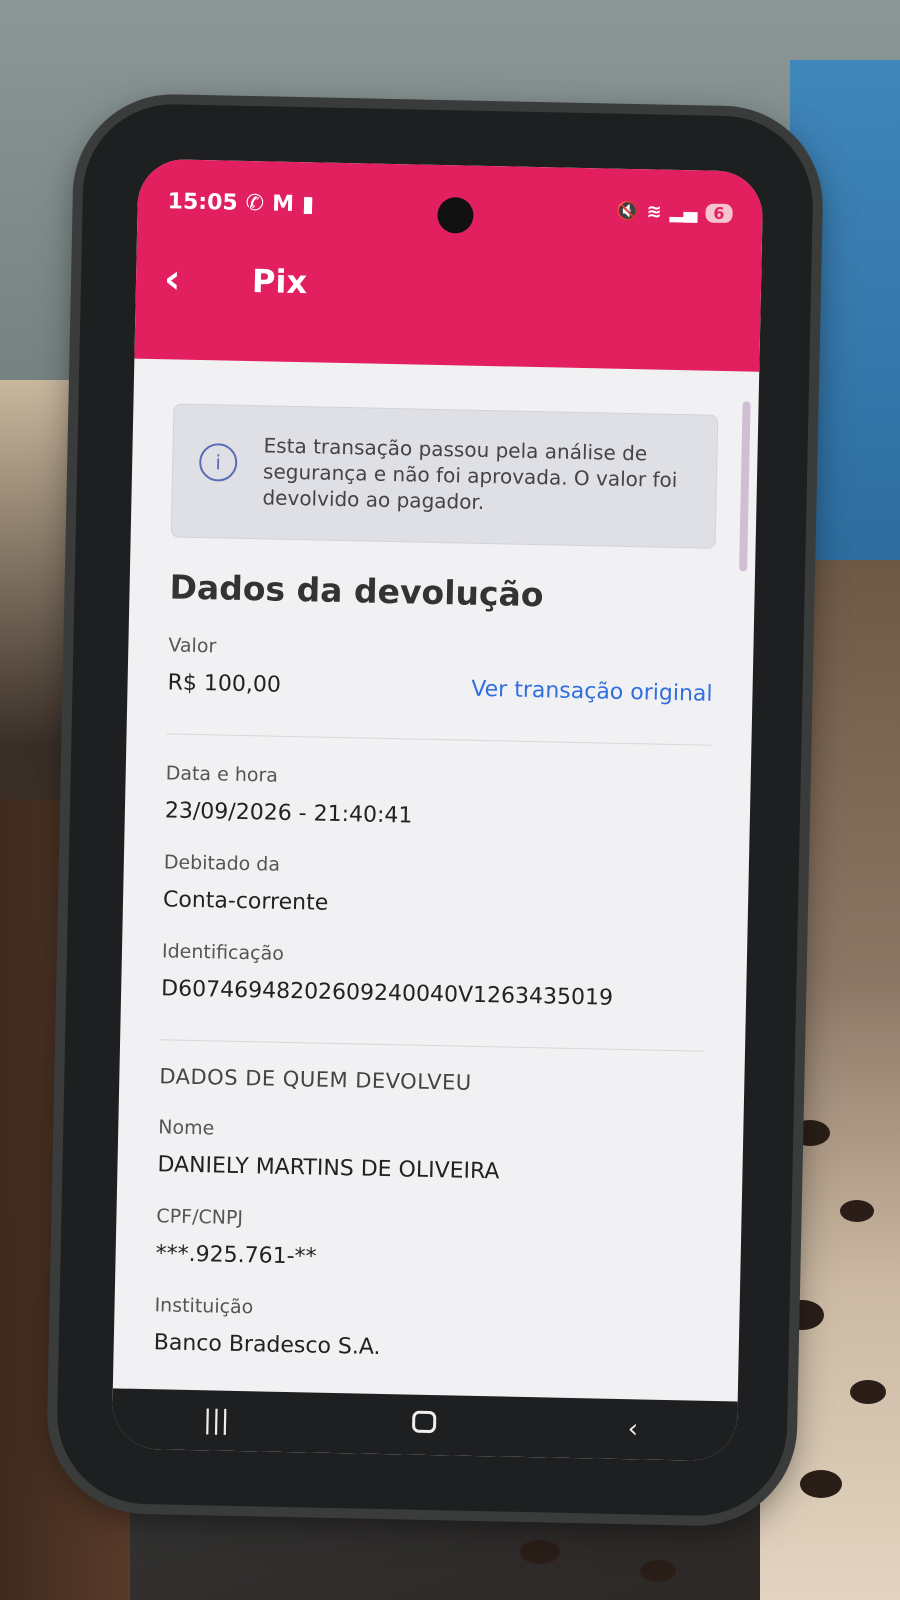 This screenshot has height=1600, width=900. Describe the element at coordinates (308, 204) in the screenshot. I see `battery-saver-icon: ▮` at that location.